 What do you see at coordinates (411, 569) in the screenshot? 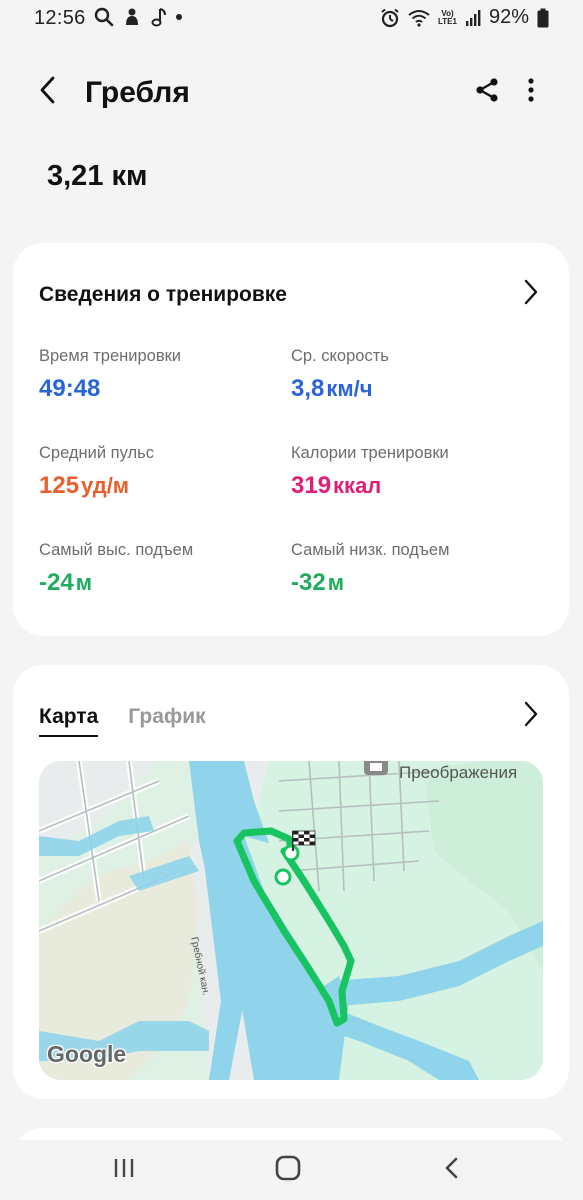
I see `stat-min-elevation: Самый низк. подъем -32м` at bounding box center [411, 569].